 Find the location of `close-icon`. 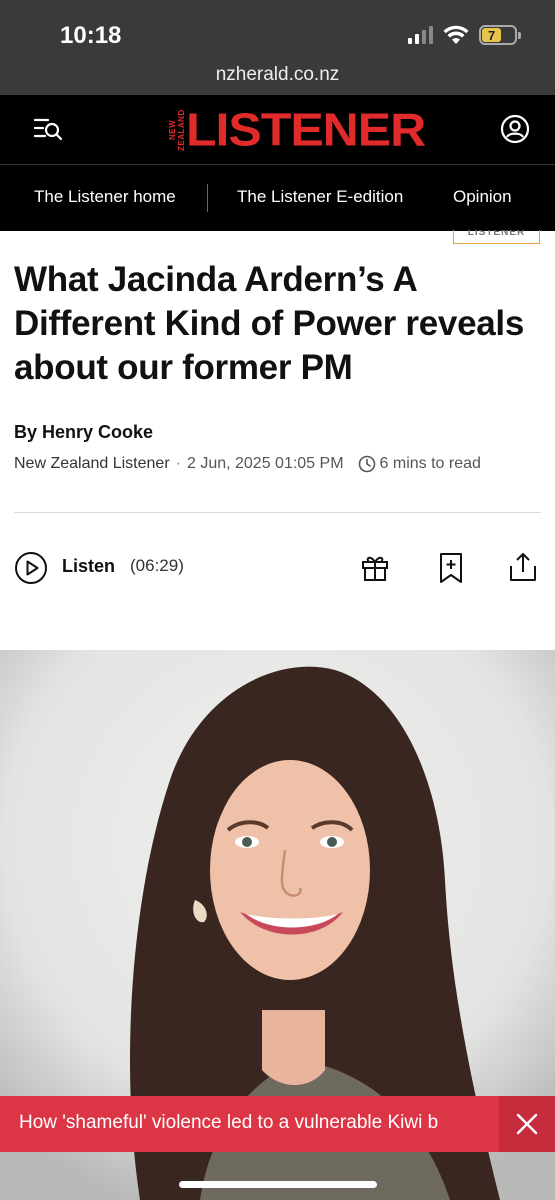

close-icon is located at coordinates (527, 1124).